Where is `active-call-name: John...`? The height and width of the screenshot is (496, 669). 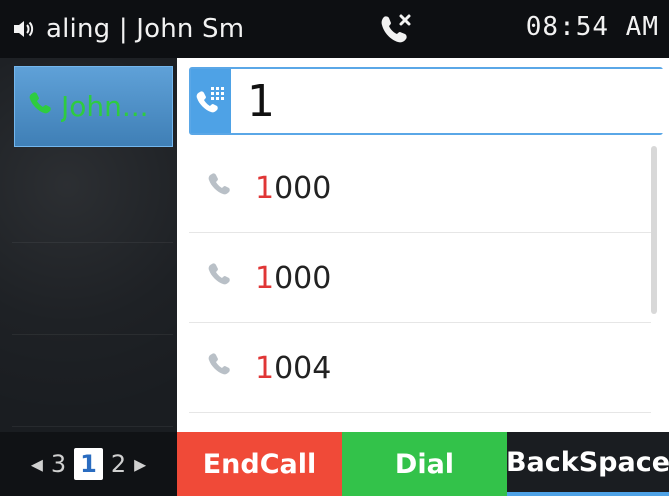
active-call-name: John... is located at coordinates (105, 106).